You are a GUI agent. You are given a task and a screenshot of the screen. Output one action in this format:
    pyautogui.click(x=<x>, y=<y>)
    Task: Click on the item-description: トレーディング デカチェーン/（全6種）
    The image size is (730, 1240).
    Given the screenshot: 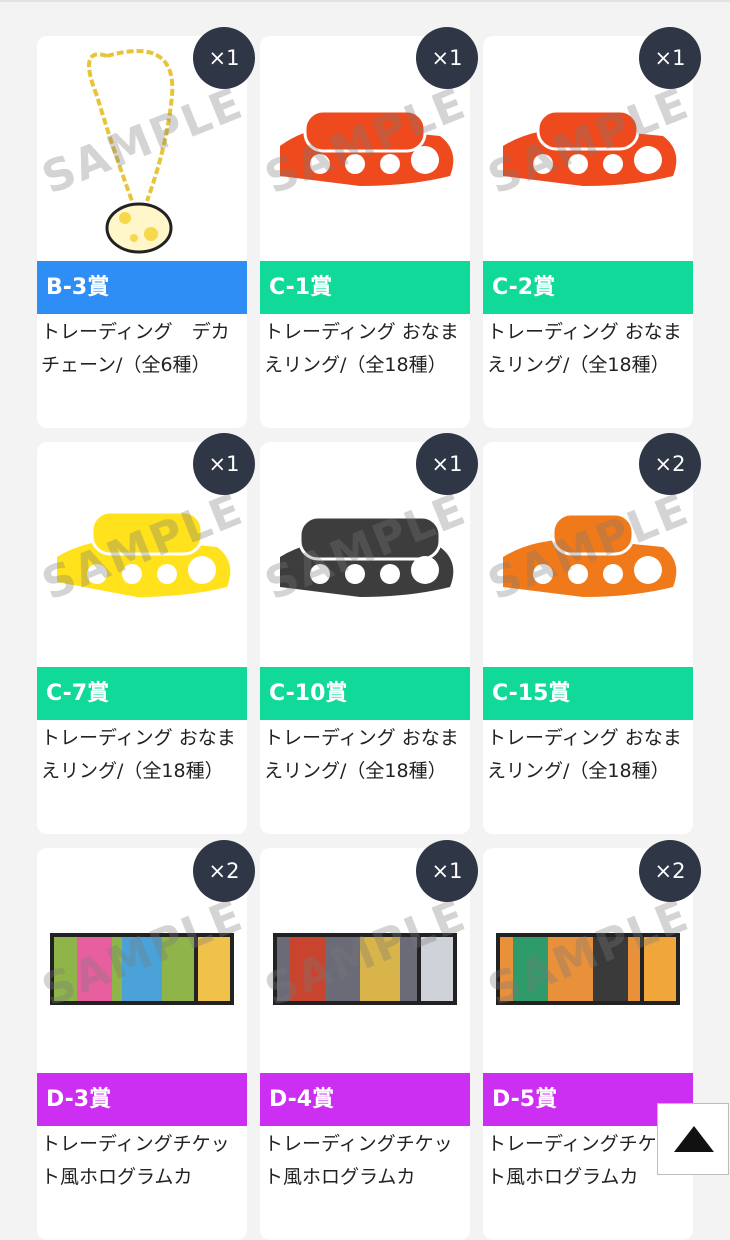 What is the action you would take?
    pyautogui.click(x=135, y=348)
    